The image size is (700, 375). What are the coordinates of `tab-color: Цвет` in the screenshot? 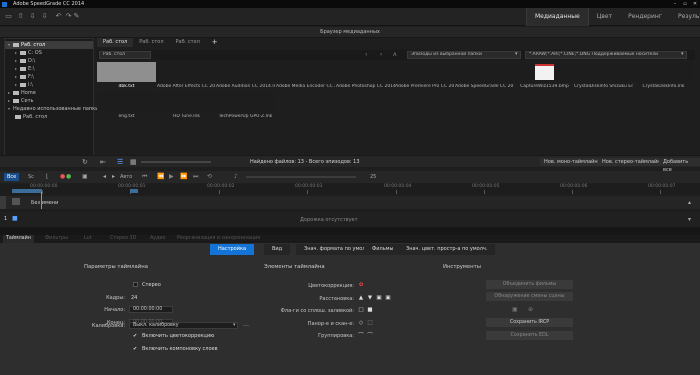 It's located at (604, 17).